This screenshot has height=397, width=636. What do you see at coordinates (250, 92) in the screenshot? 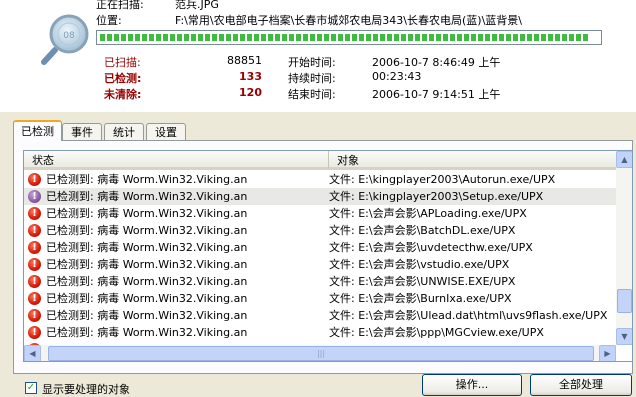
I see `uncleaned-value: 120` at bounding box center [250, 92].